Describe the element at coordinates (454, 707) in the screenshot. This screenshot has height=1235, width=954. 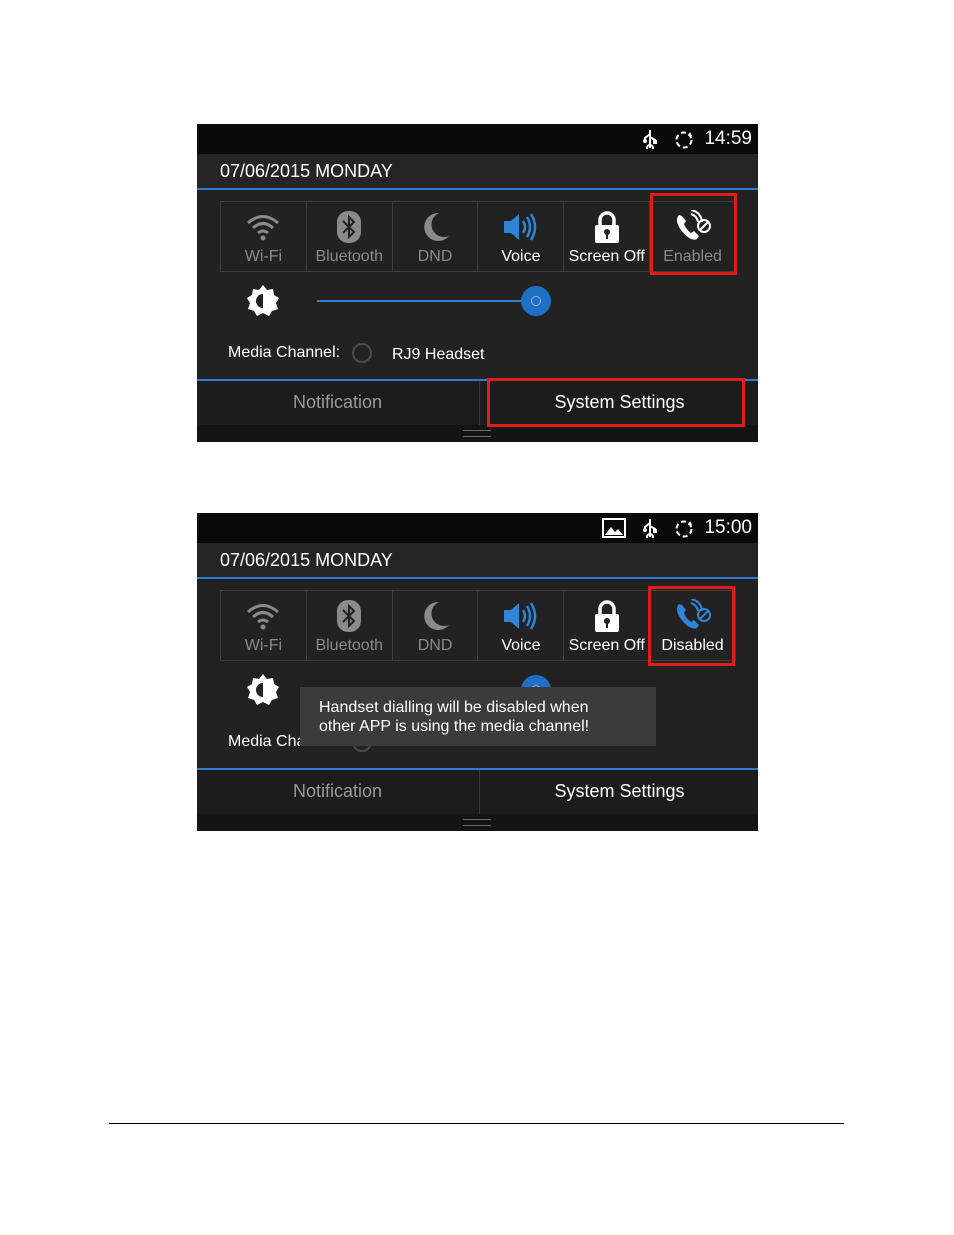
I see `toast-line-1: Handset dialling will be disabled when` at that location.